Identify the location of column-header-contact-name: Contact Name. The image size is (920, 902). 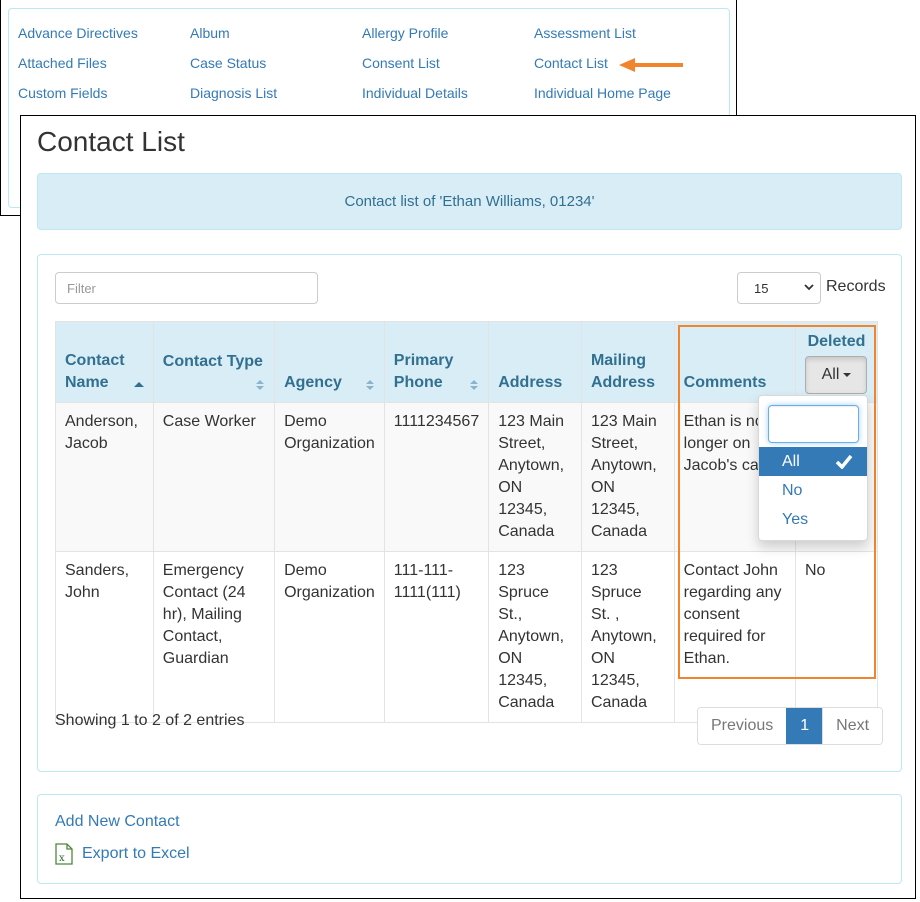
(104, 362).